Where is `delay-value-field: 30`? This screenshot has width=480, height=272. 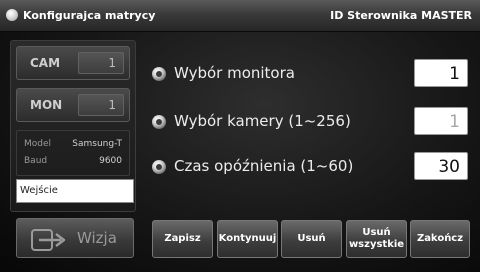 delay-value-field: 30 is located at coordinates (441, 166).